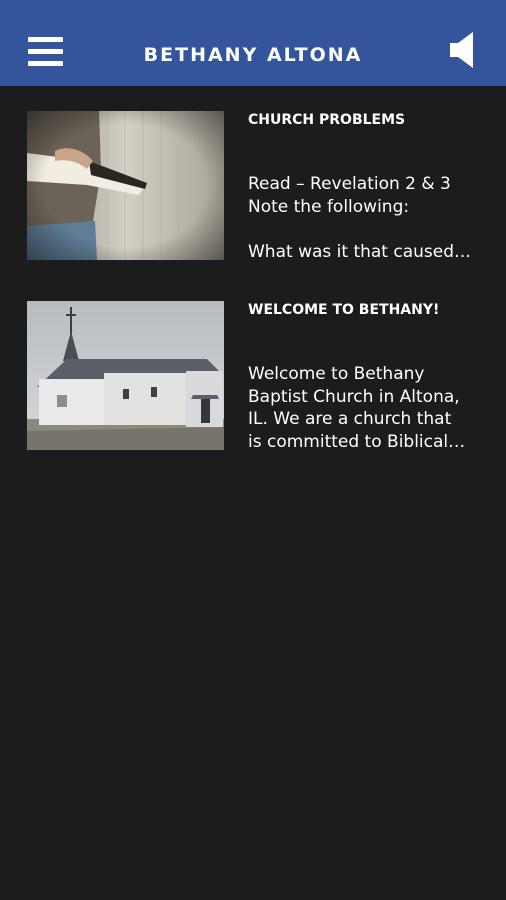 Image resolution: width=506 pixels, height=900 pixels. Describe the element at coordinates (462, 50) in the screenshot. I see `speaker-icon` at that location.